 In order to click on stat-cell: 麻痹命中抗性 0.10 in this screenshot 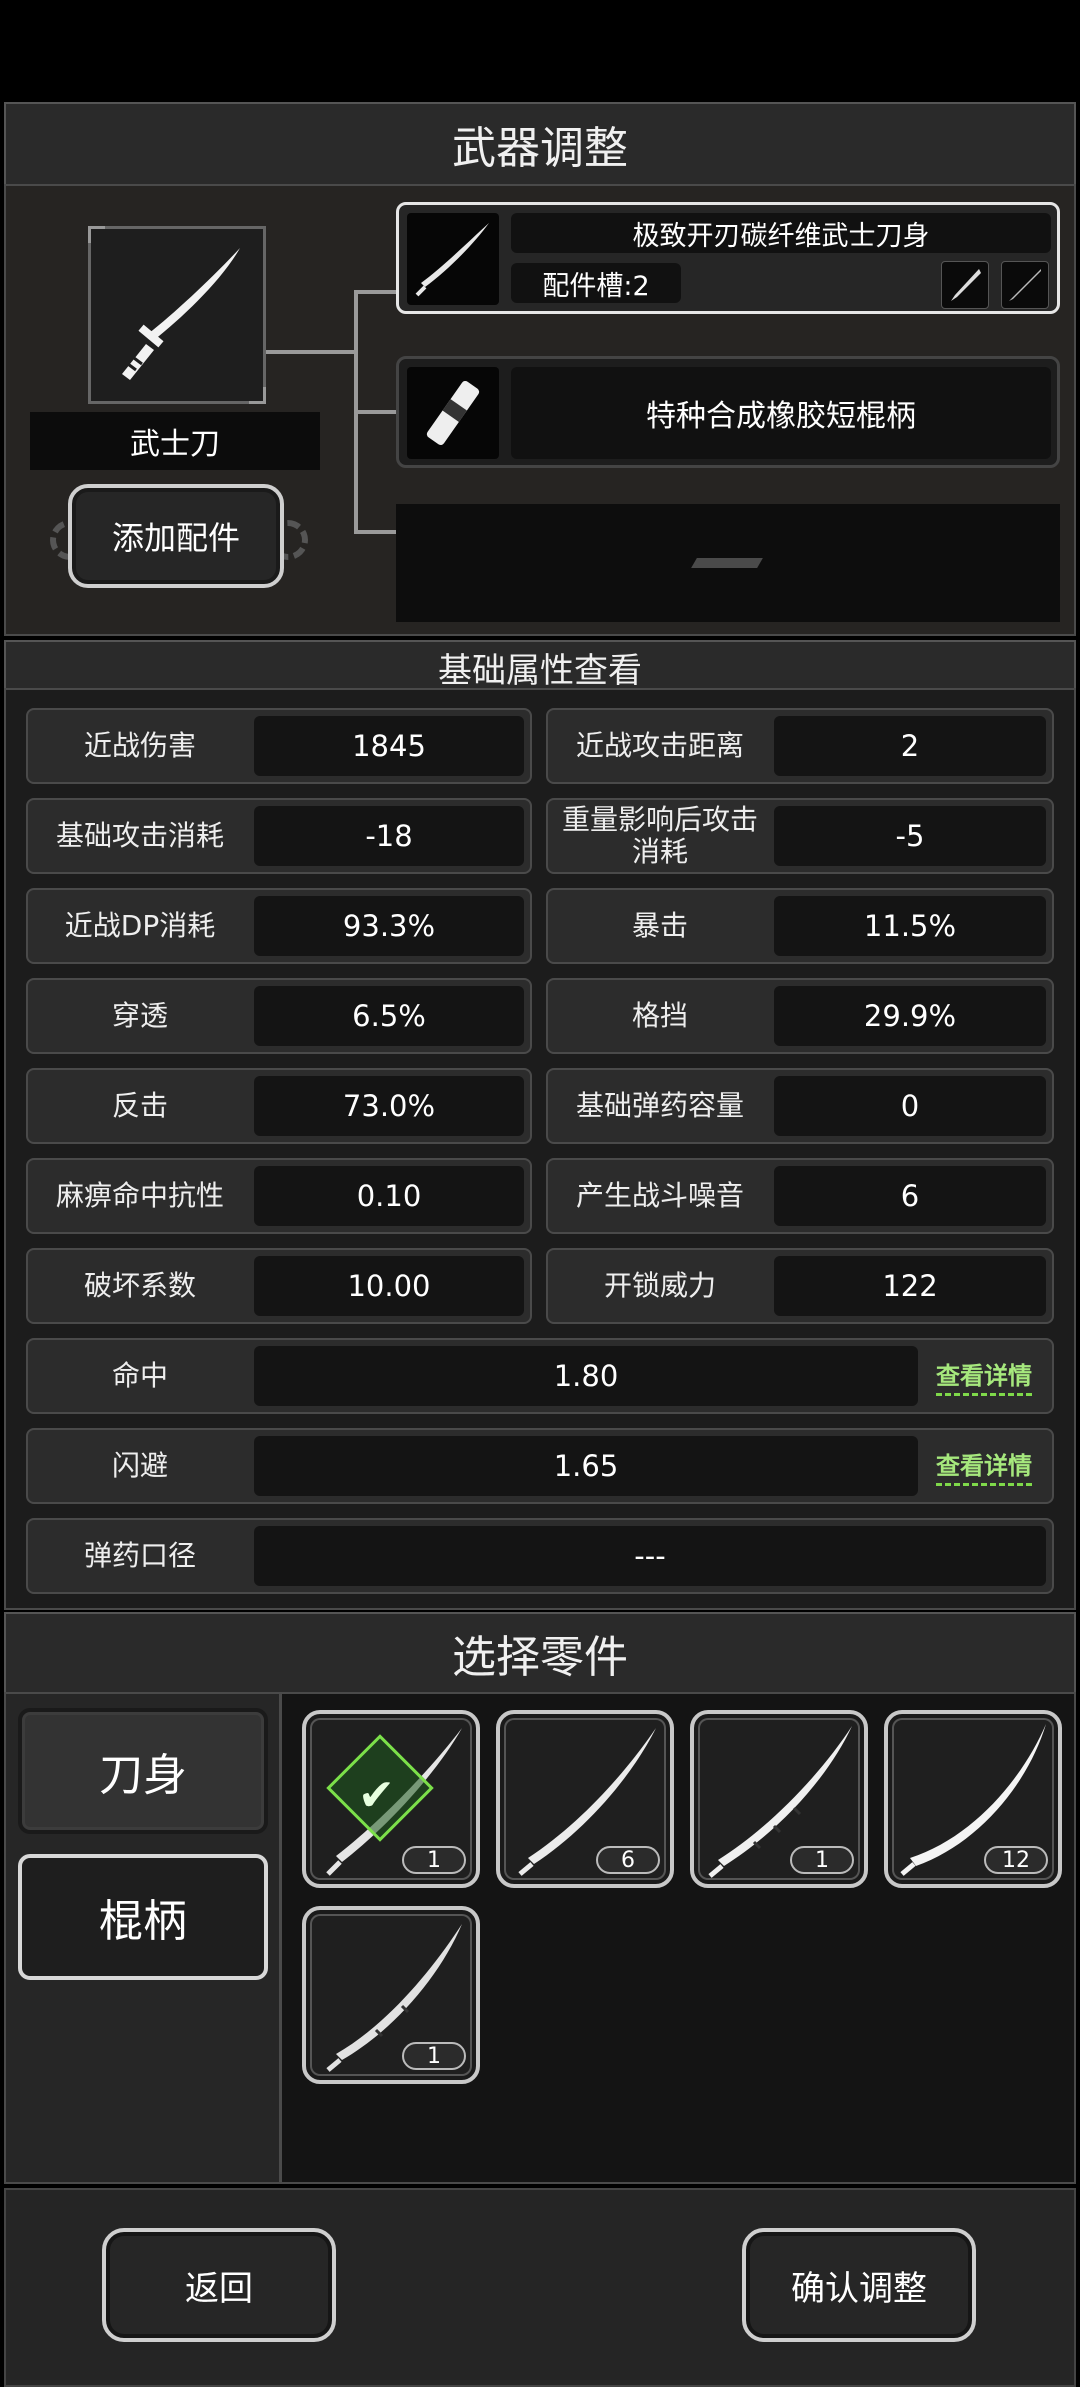, I will do `click(279, 1196)`.